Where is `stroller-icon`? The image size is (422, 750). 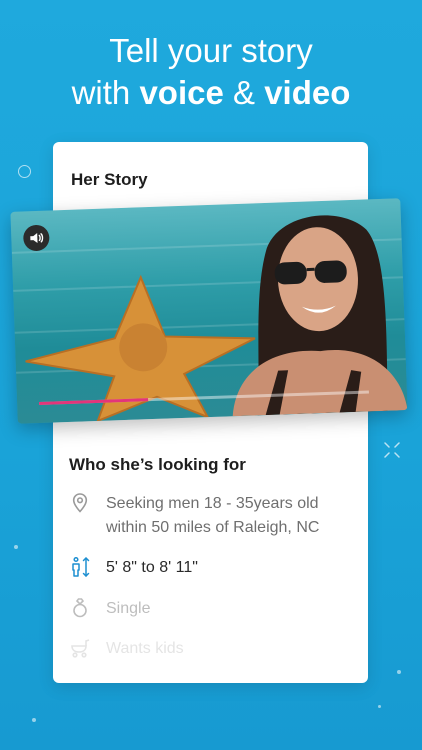 stroller-icon is located at coordinates (80, 648).